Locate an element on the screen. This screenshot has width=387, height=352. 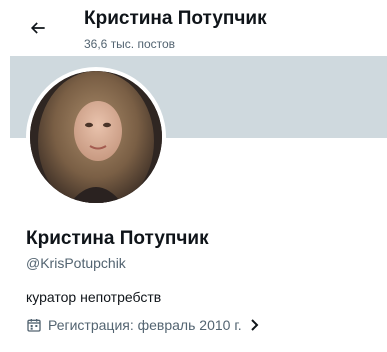
profile-name: Кристина Потупчик is located at coordinates (117, 238).